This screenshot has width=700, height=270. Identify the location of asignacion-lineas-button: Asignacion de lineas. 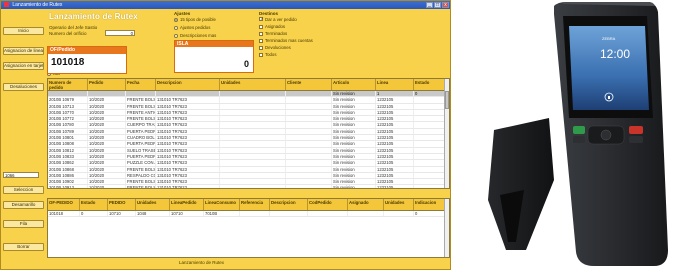
(23, 51).